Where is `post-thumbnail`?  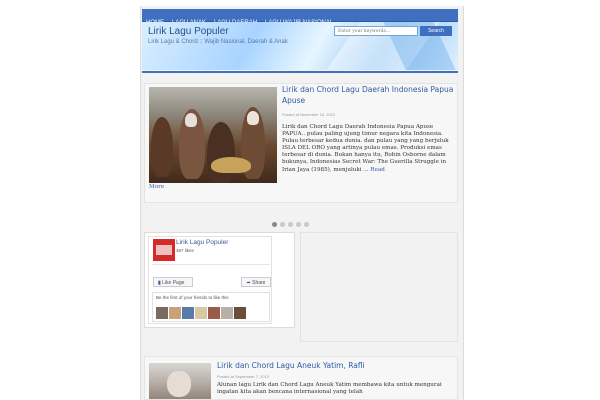 post-thumbnail is located at coordinates (180, 381).